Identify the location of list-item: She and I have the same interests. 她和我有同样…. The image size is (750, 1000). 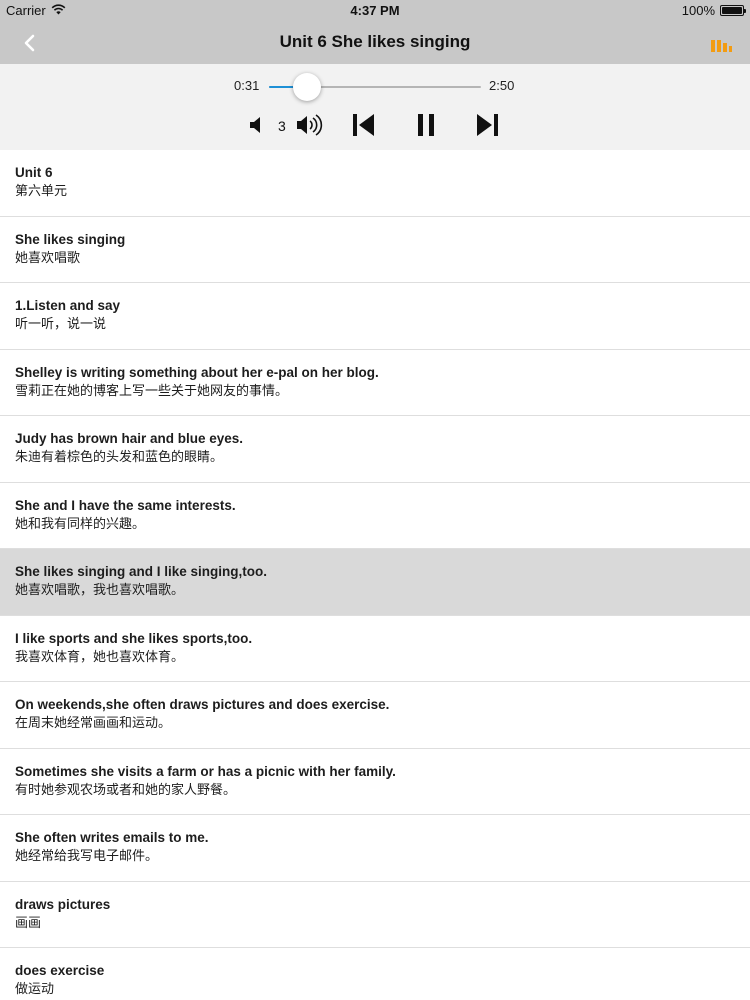
(375, 515).